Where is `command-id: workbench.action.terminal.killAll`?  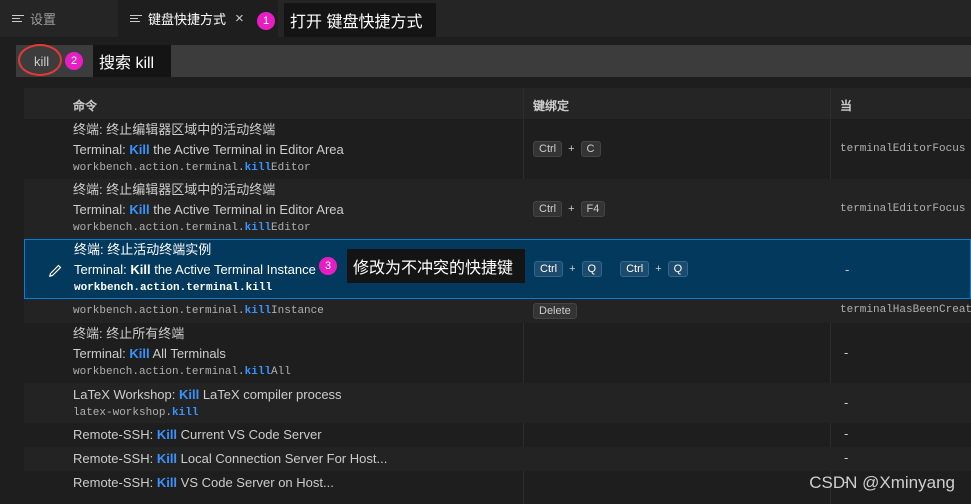 command-id: workbench.action.terminal.killAll is located at coordinates (182, 372).